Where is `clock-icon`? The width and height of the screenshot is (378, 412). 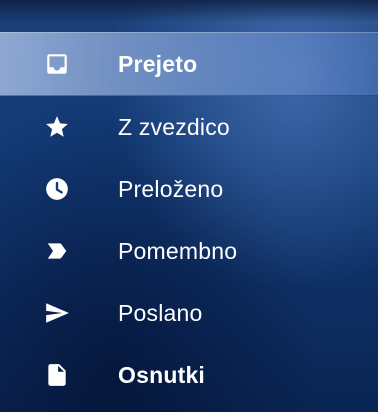 clock-icon is located at coordinates (57, 189).